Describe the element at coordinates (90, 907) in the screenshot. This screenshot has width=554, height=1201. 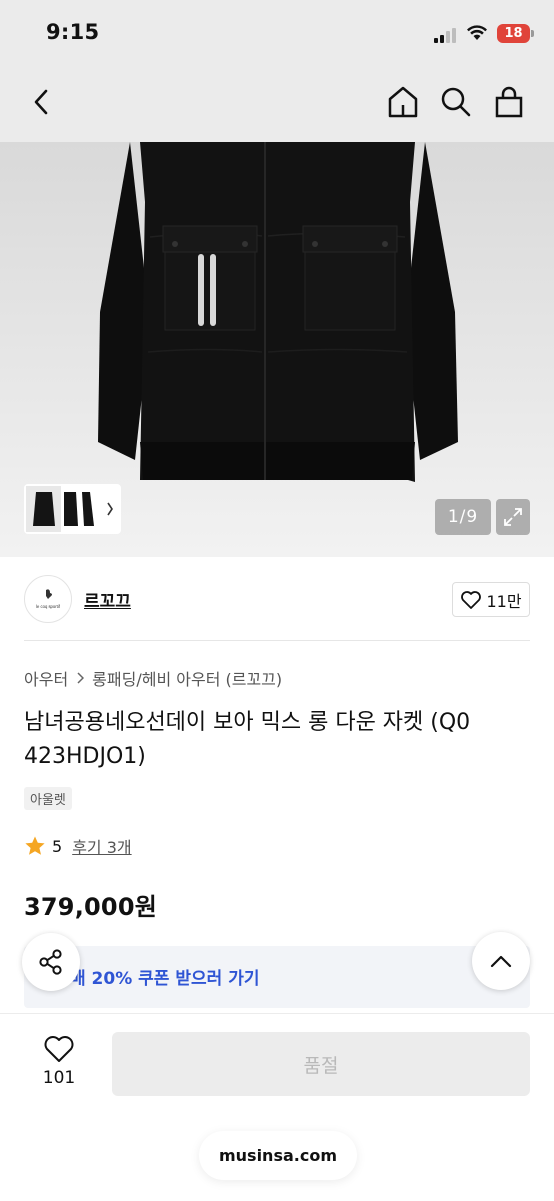
I see `product-price: 379,000원` at that location.